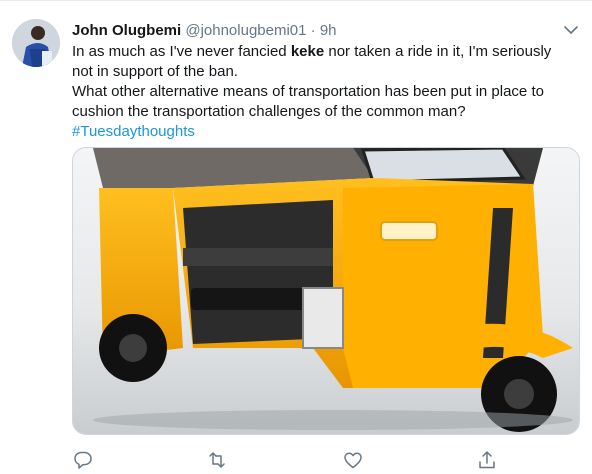  I want to click on like-icon, so click(353, 460).